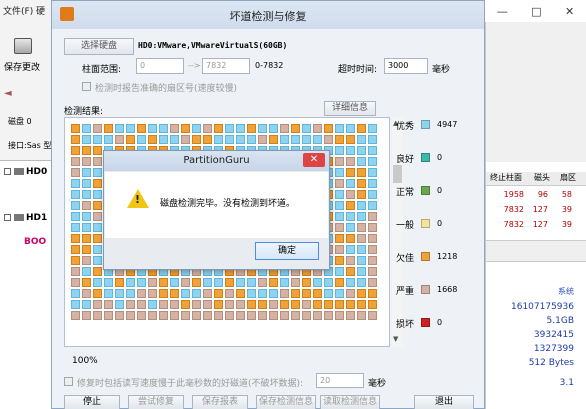 The width and height of the screenshot is (586, 409). I want to click on select-disk-button: 选择硬盘, so click(99, 46).